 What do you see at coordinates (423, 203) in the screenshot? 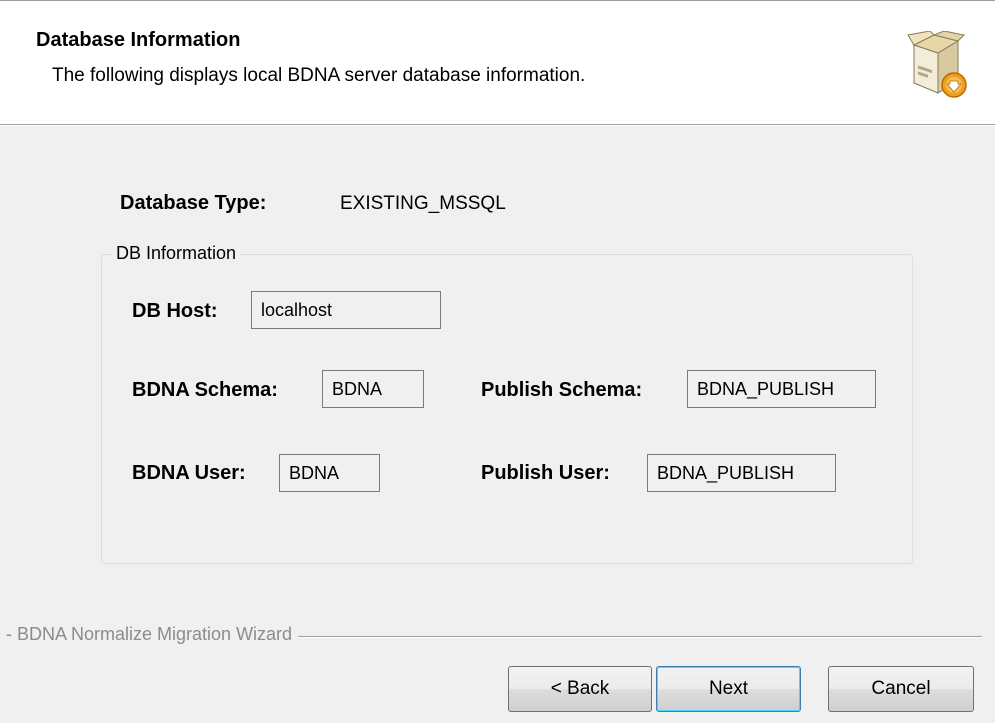
I see `database-type-value: EXISTING_MSSQL` at bounding box center [423, 203].